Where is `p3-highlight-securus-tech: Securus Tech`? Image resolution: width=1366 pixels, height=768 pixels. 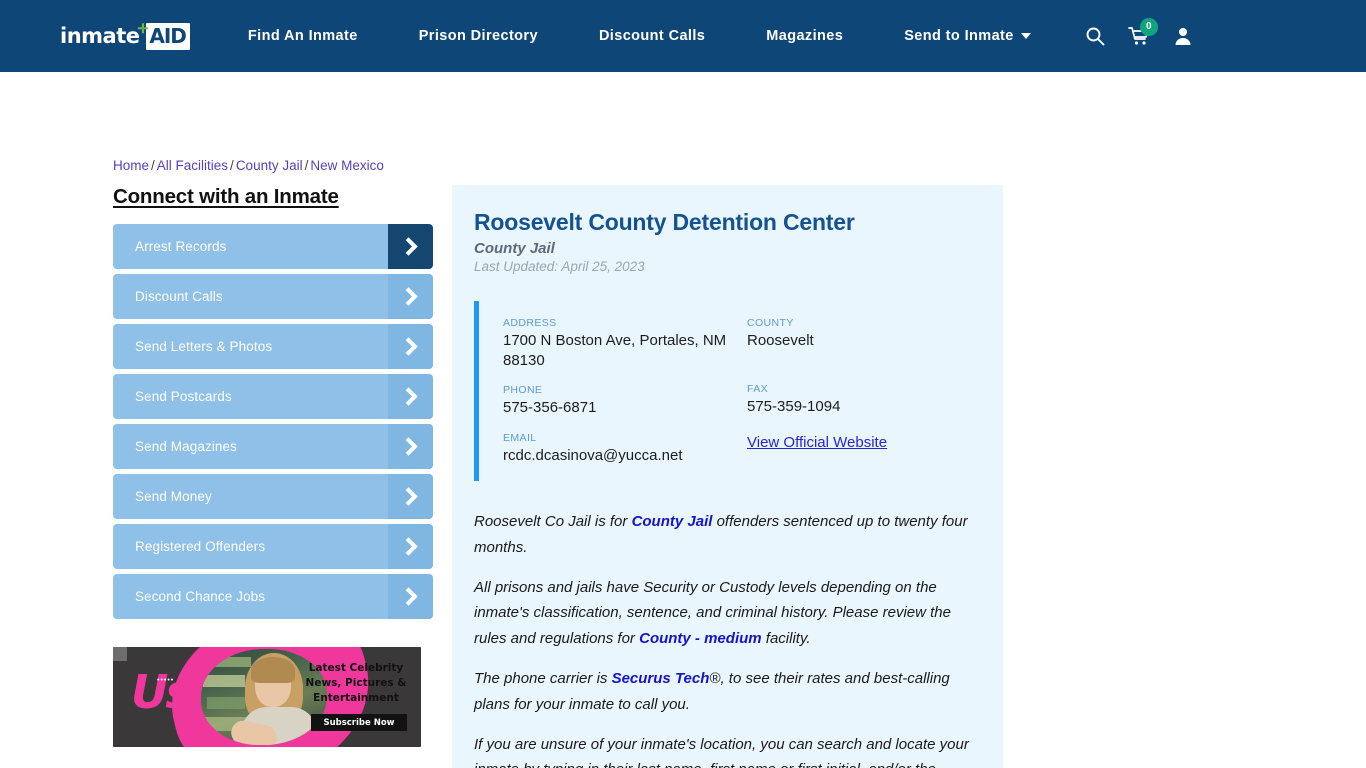
p3-highlight-securus-tech: Securus Tech is located at coordinates (660, 678).